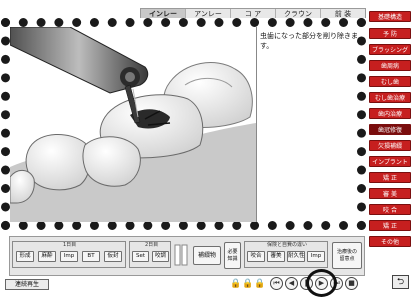 This screenshot has width=413, height=297. Describe the element at coordinates (390, 209) in the screenshot. I see `sidebar-item-occlusion: 咬 合` at that location.